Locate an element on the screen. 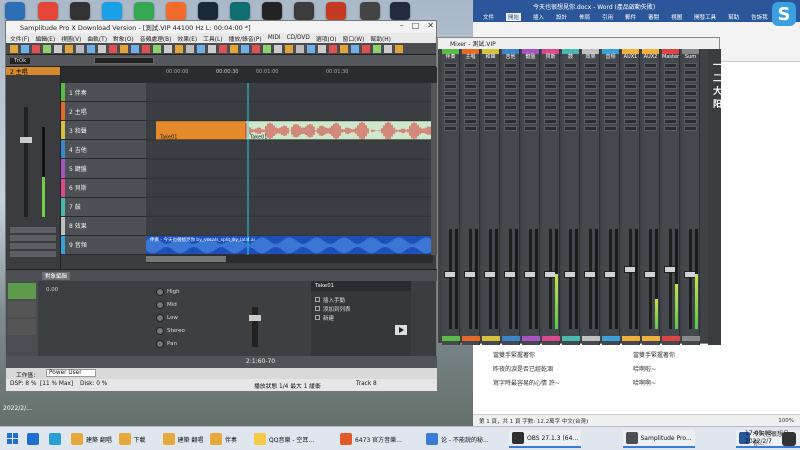  track-header: 2 主唱 is located at coordinates (103, 112).